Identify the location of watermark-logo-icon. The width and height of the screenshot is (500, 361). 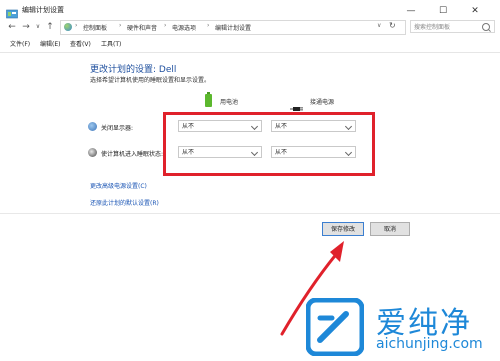
(335, 327).